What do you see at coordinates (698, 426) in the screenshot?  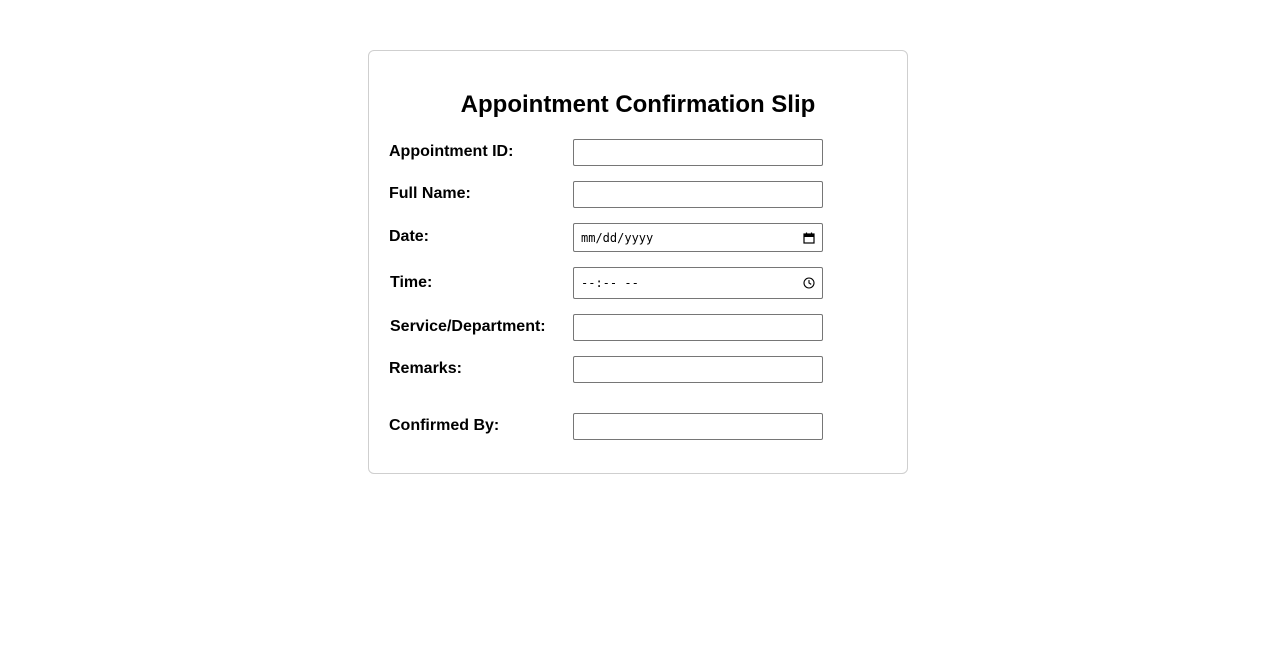 I see `confirmed-by-input` at bounding box center [698, 426].